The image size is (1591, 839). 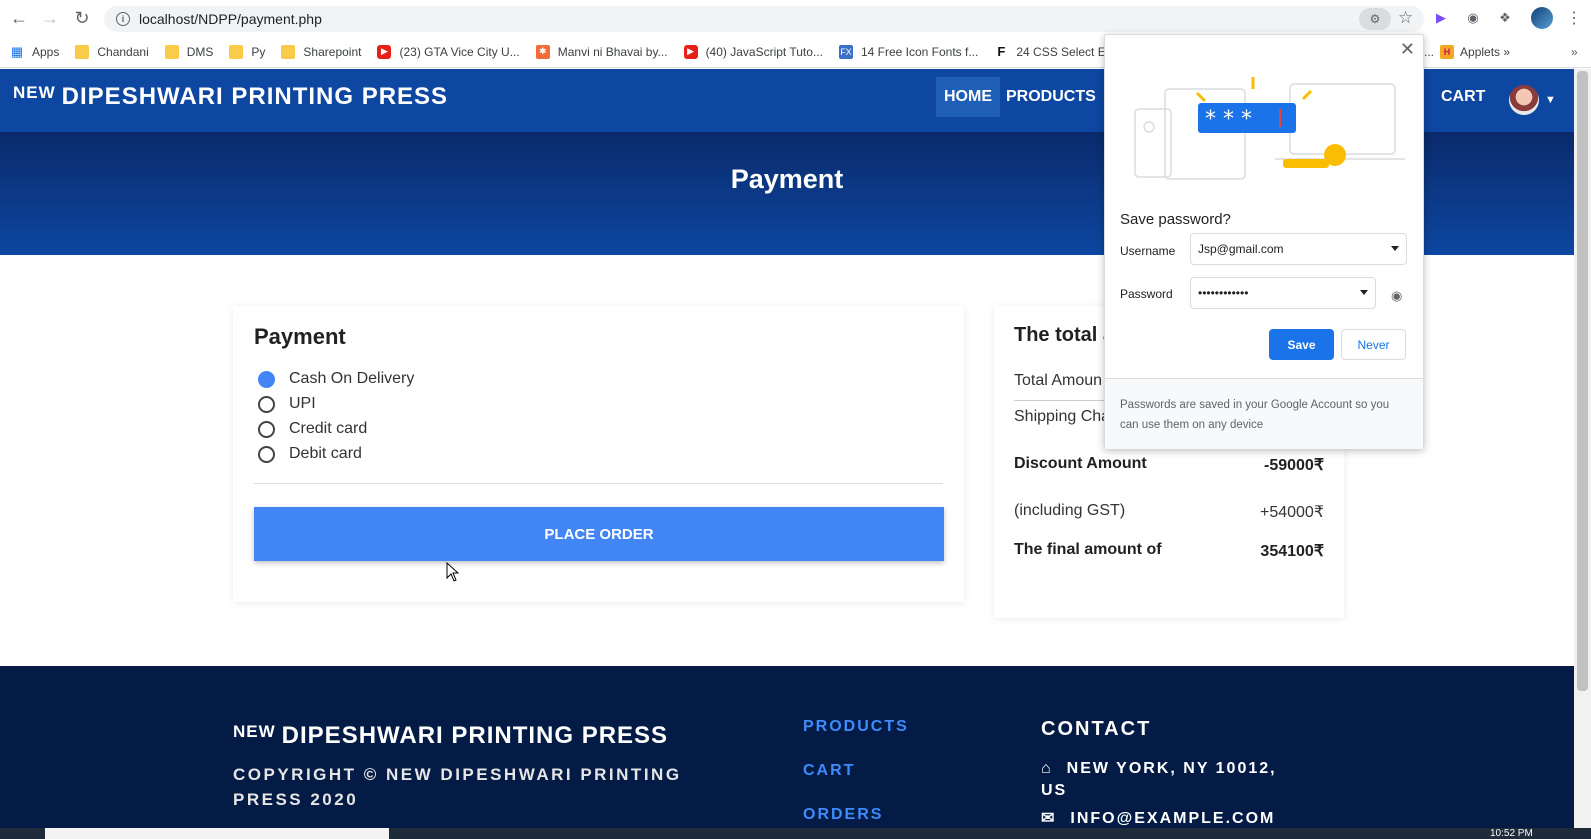 What do you see at coordinates (1001, 51) in the screenshot?
I see `f-icon: F` at bounding box center [1001, 51].